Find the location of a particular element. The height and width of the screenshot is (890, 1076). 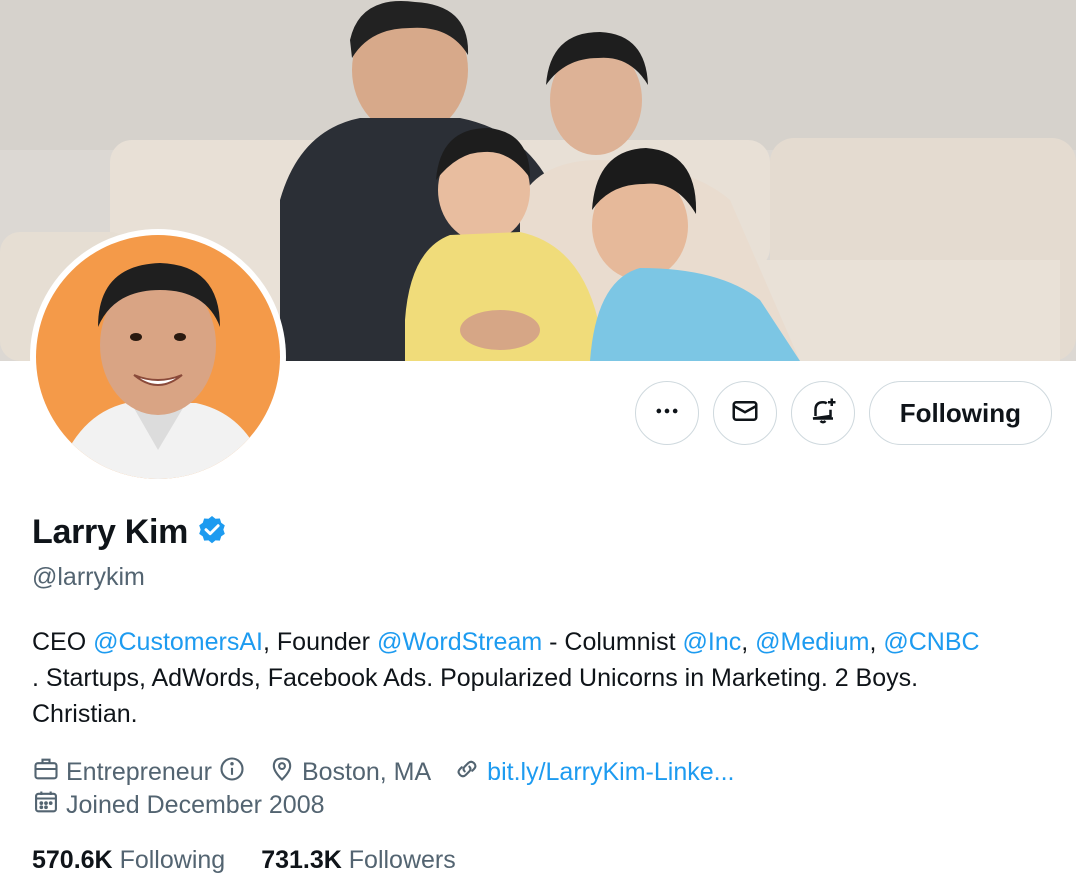

info-icon is located at coordinates (232, 772).